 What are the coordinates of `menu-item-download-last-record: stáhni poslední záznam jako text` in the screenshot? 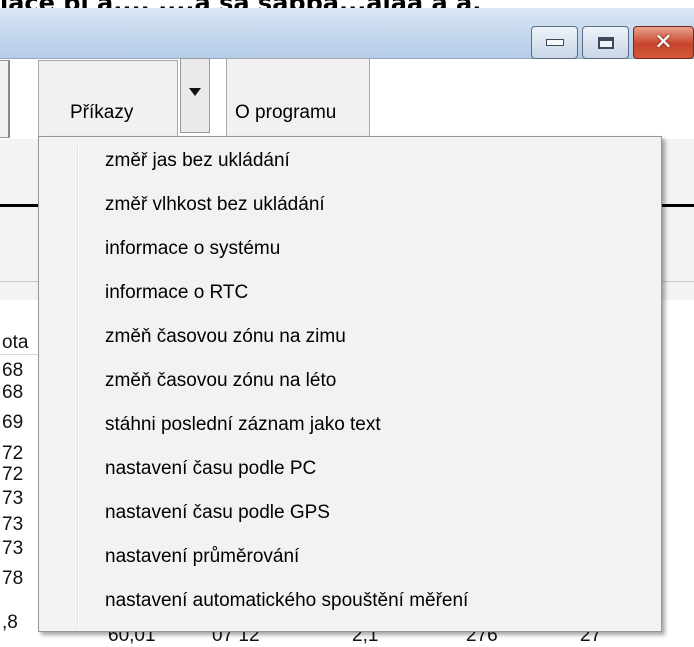 It's located at (243, 425).